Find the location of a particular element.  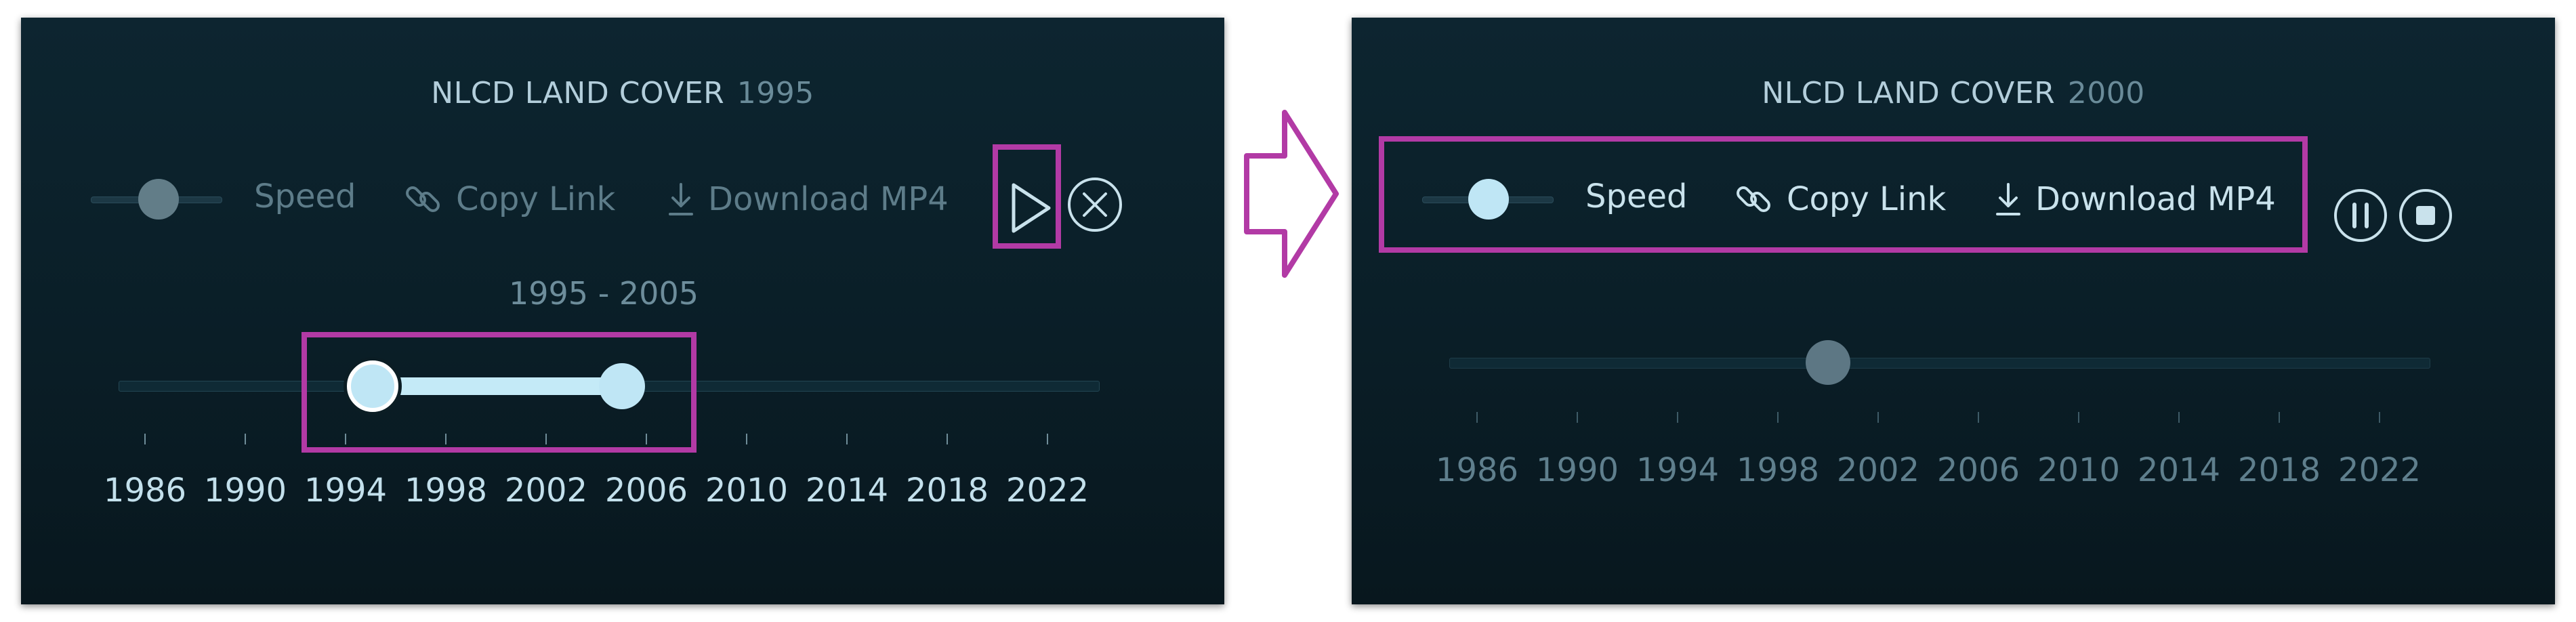

close-circle-icon is located at coordinates (1095, 204).